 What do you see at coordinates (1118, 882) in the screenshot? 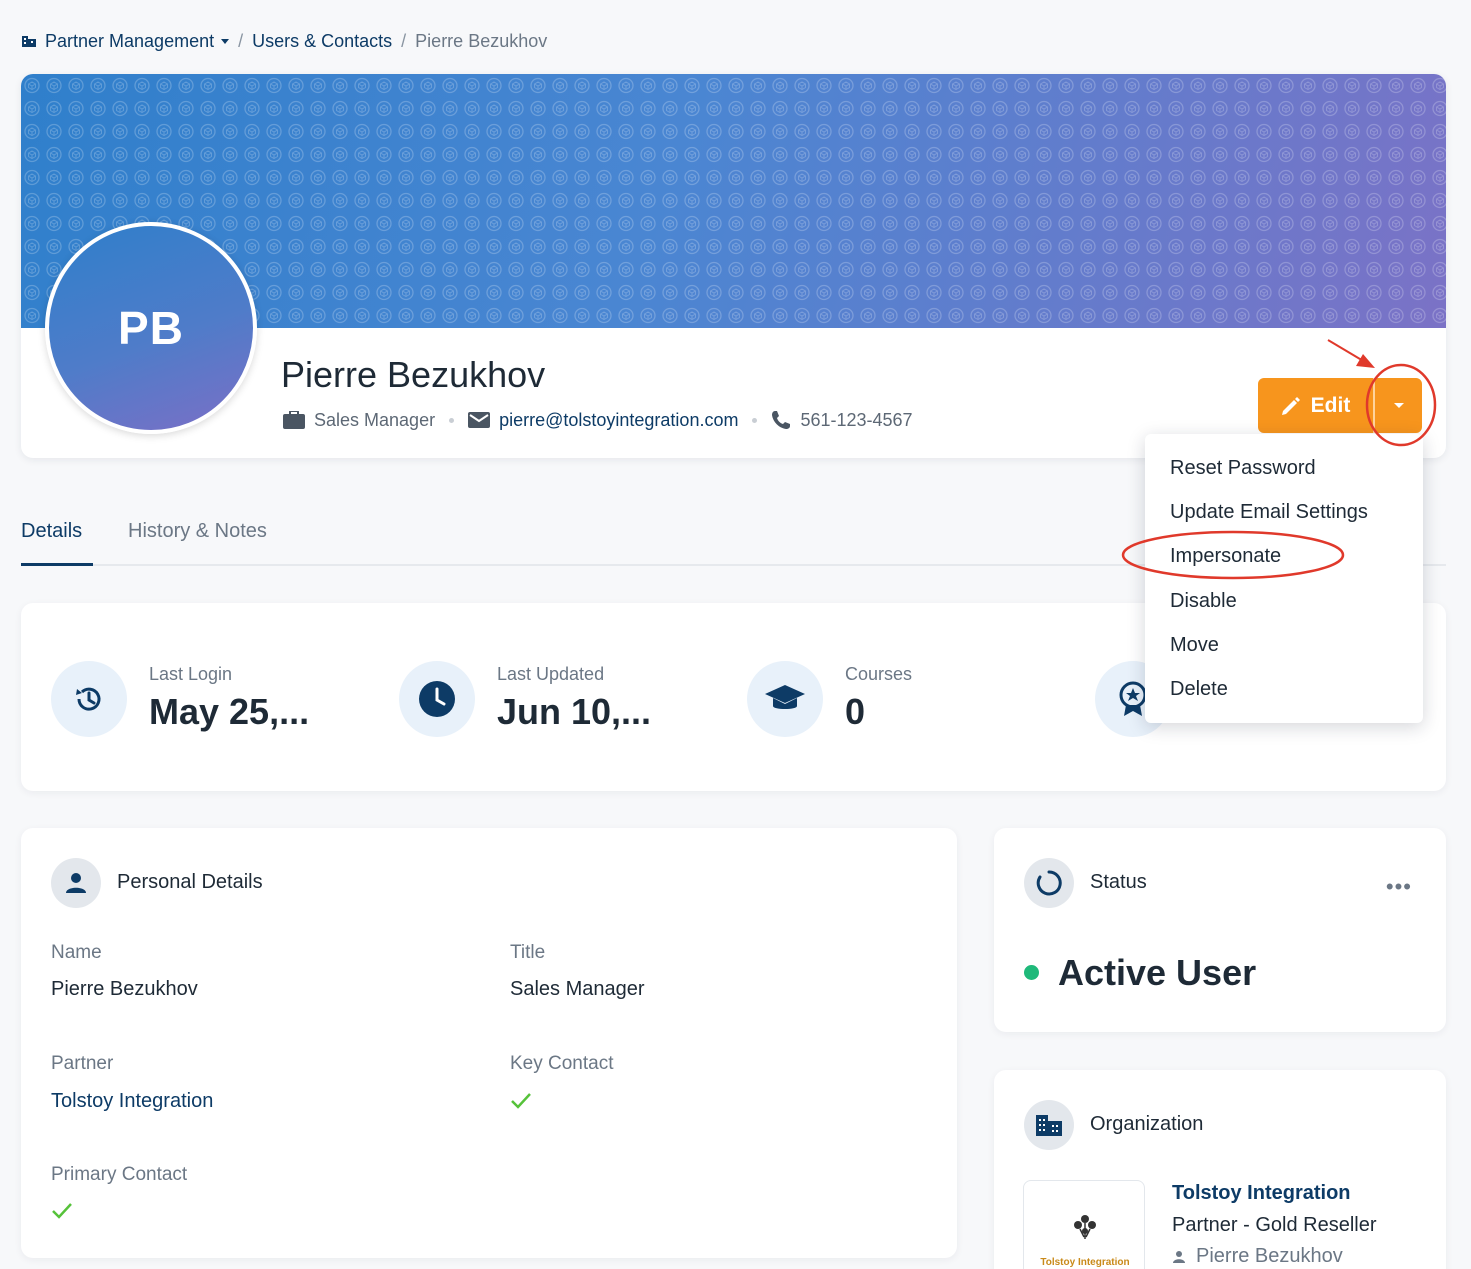
I see `status-title: Status` at bounding box center [1118, 882].